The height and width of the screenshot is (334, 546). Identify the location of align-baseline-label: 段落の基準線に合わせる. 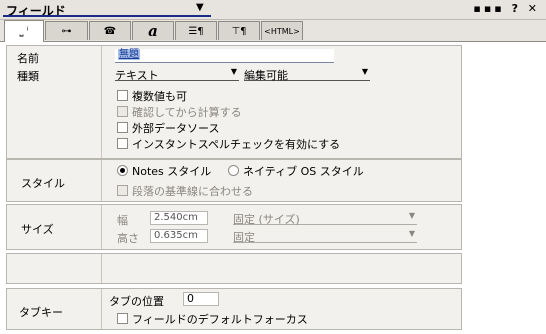
(192, 191).